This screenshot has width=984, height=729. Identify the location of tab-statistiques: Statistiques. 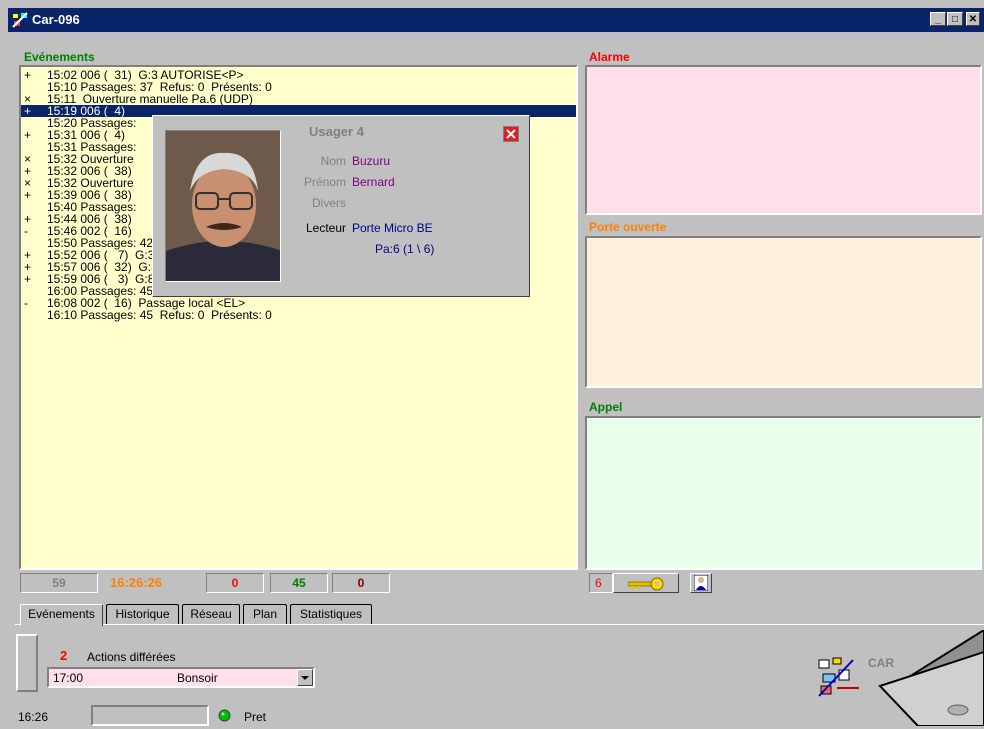
(331, 614).